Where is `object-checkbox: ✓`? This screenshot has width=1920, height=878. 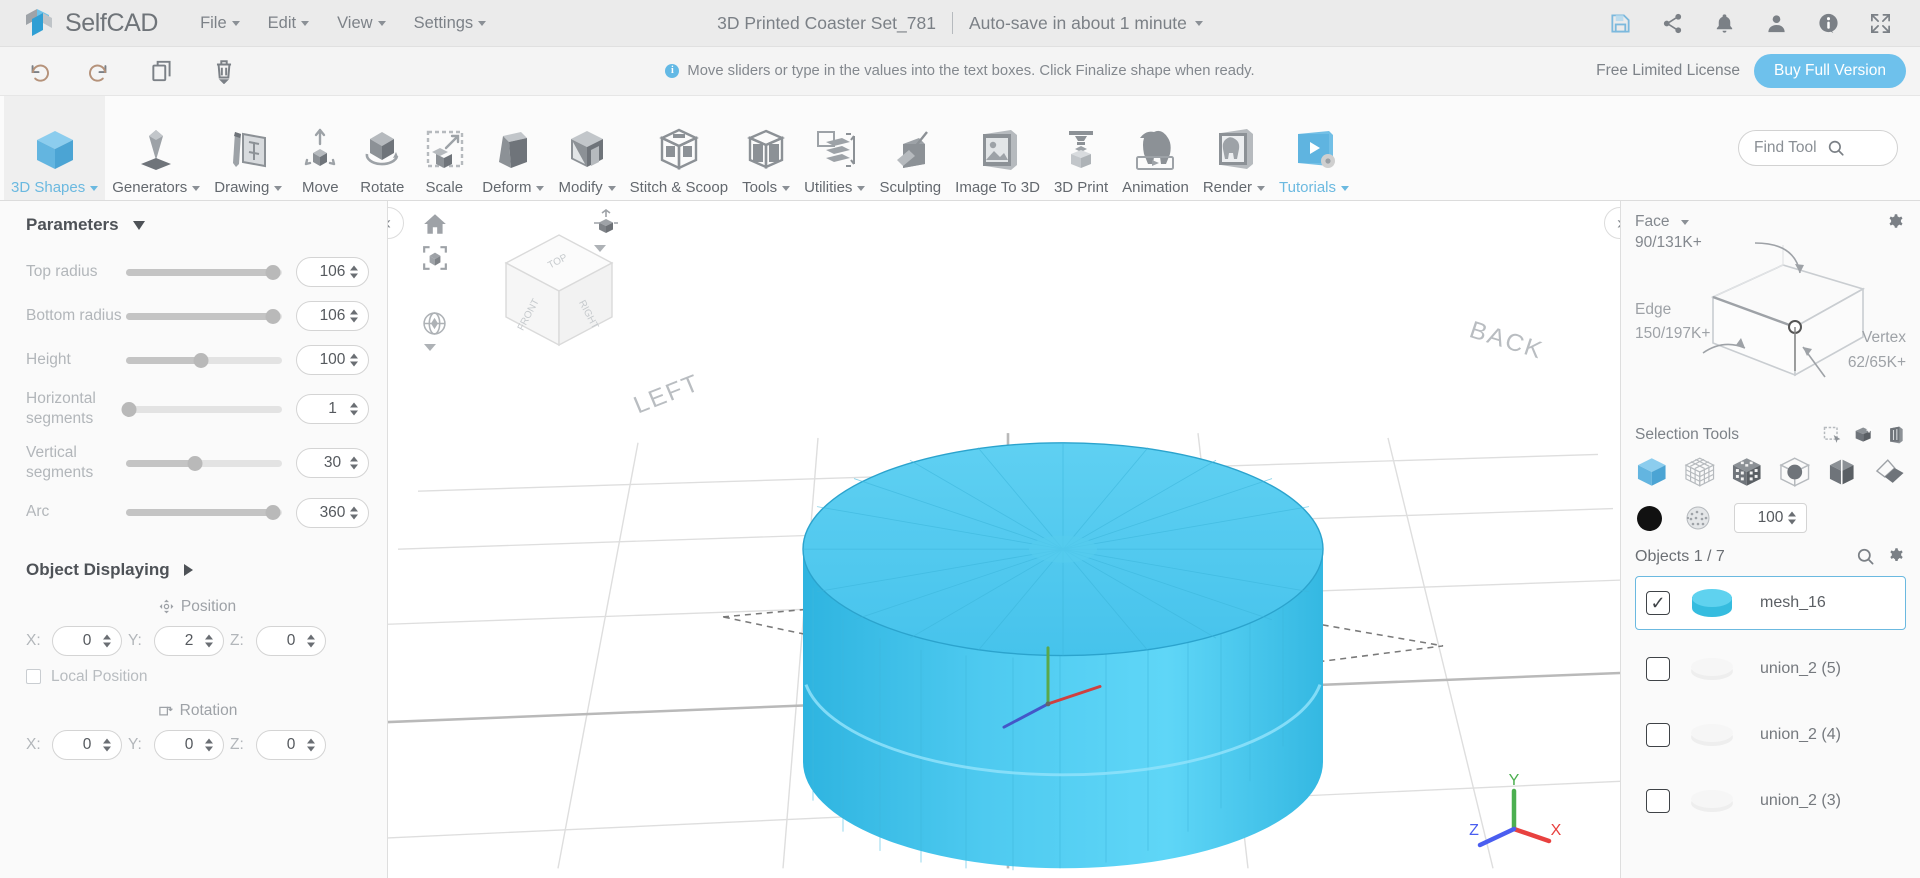 object-checkbox: ✓ is located at coordinates (1658, 603).